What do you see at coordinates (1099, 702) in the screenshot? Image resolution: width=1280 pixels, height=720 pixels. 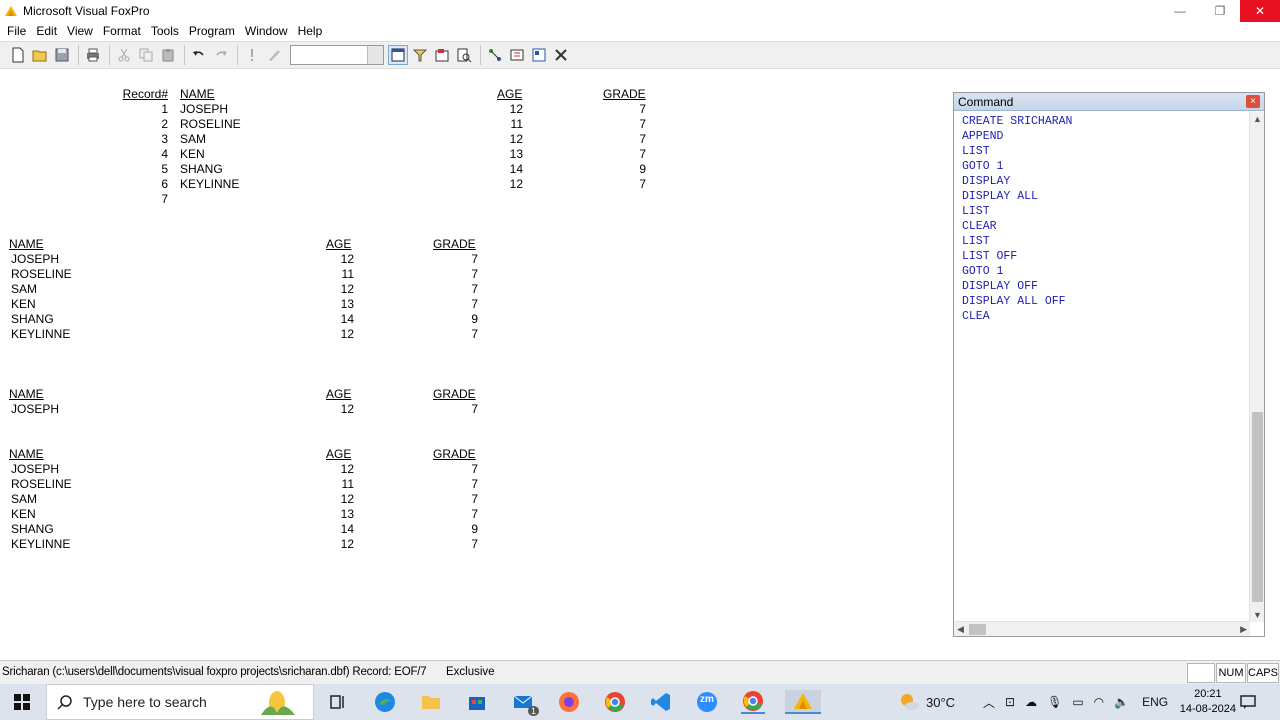 I see `wifi-icon: ◠` at bounding box center [1099, 702].